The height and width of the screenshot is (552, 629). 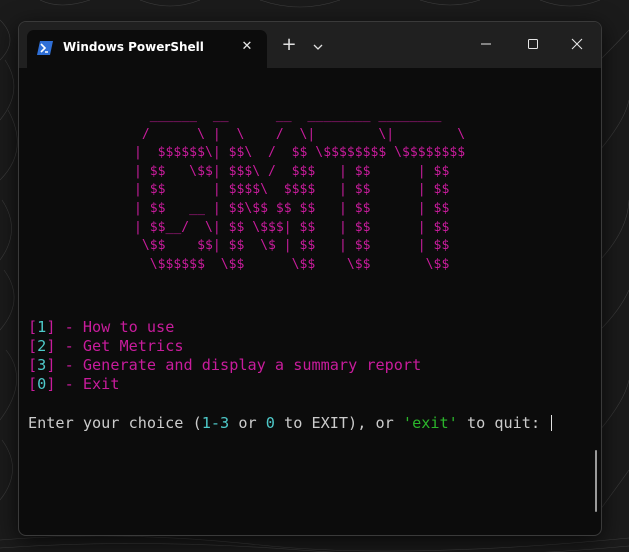 I want to click on tab-windows-powershell: Windows PowerShell ✕, so click(x=147, y=49).